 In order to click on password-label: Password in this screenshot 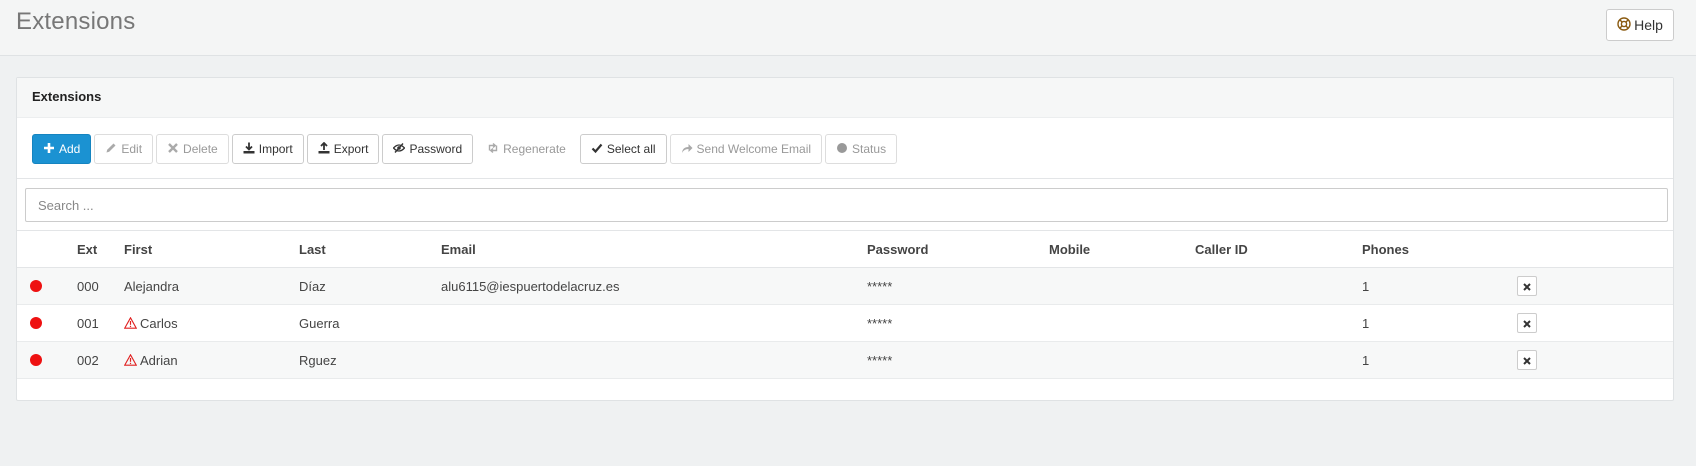, I will do `click(436, 149)`.